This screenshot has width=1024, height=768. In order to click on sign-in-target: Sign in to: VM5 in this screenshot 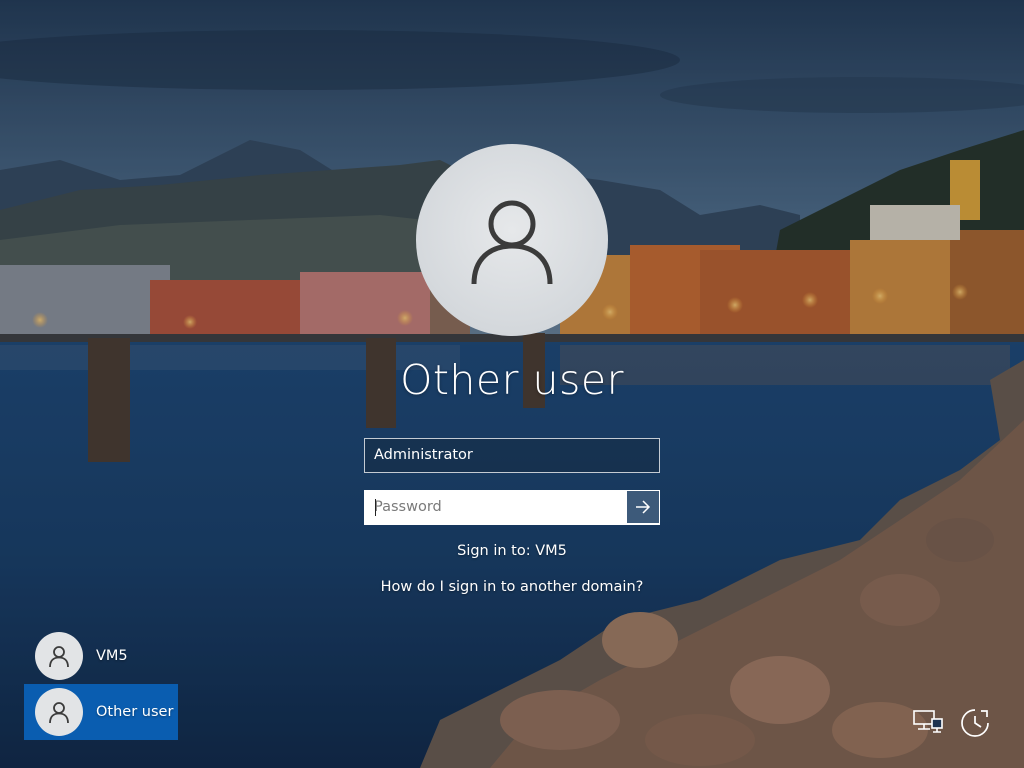, I will do `click(512, 551)`.